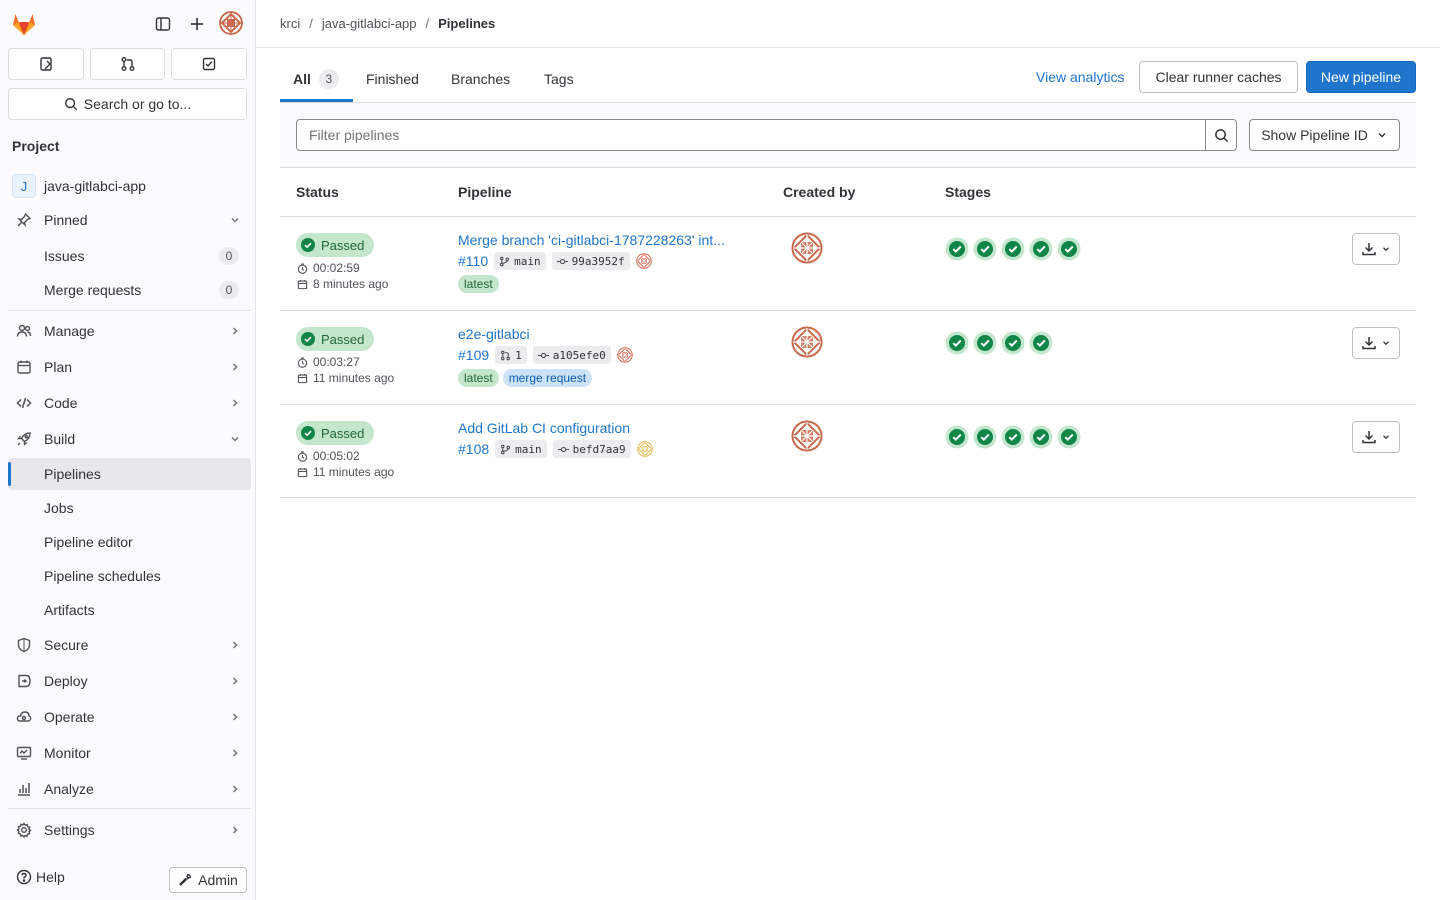 The image size is (1440, 900). Describe the element at coordinates (129, 290) in the screenshot. I see `sidebar-item-merge-requests: Merge requests 0` at that location.